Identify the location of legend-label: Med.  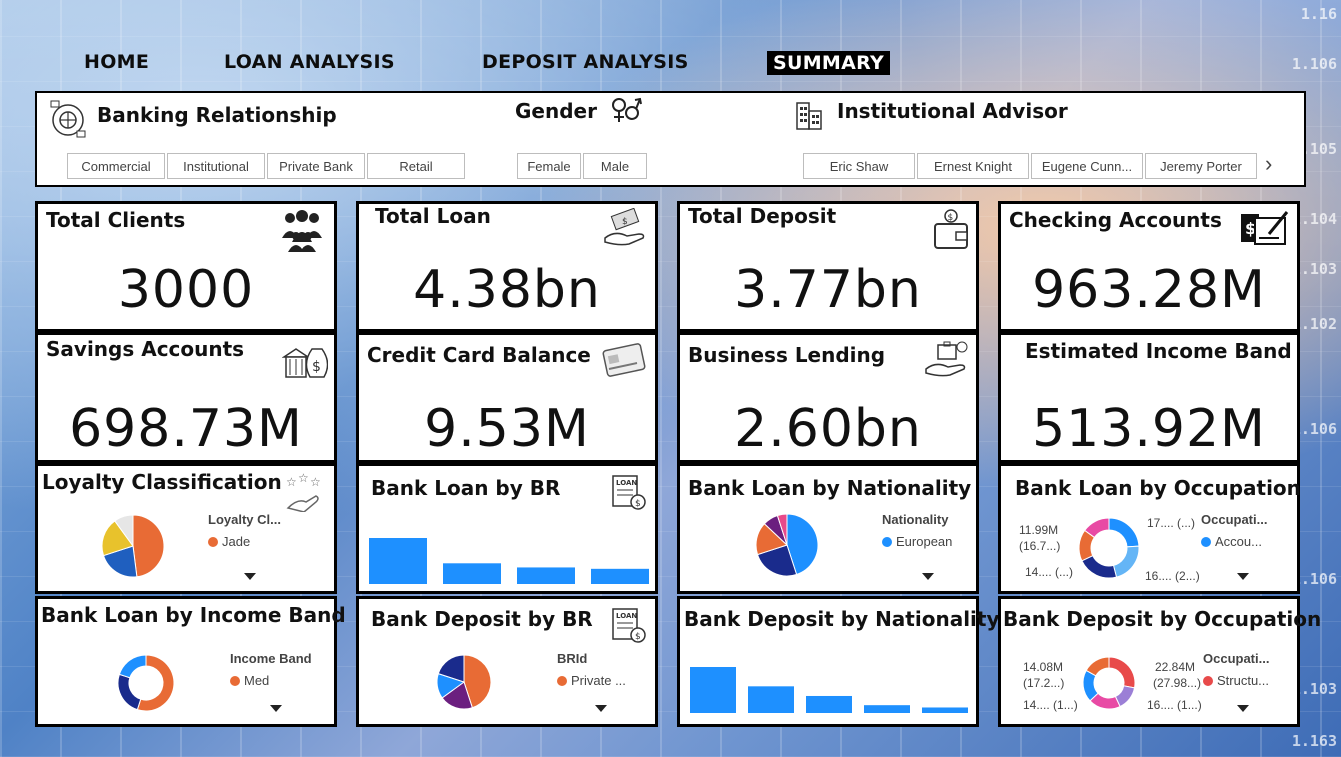
(257, 680).